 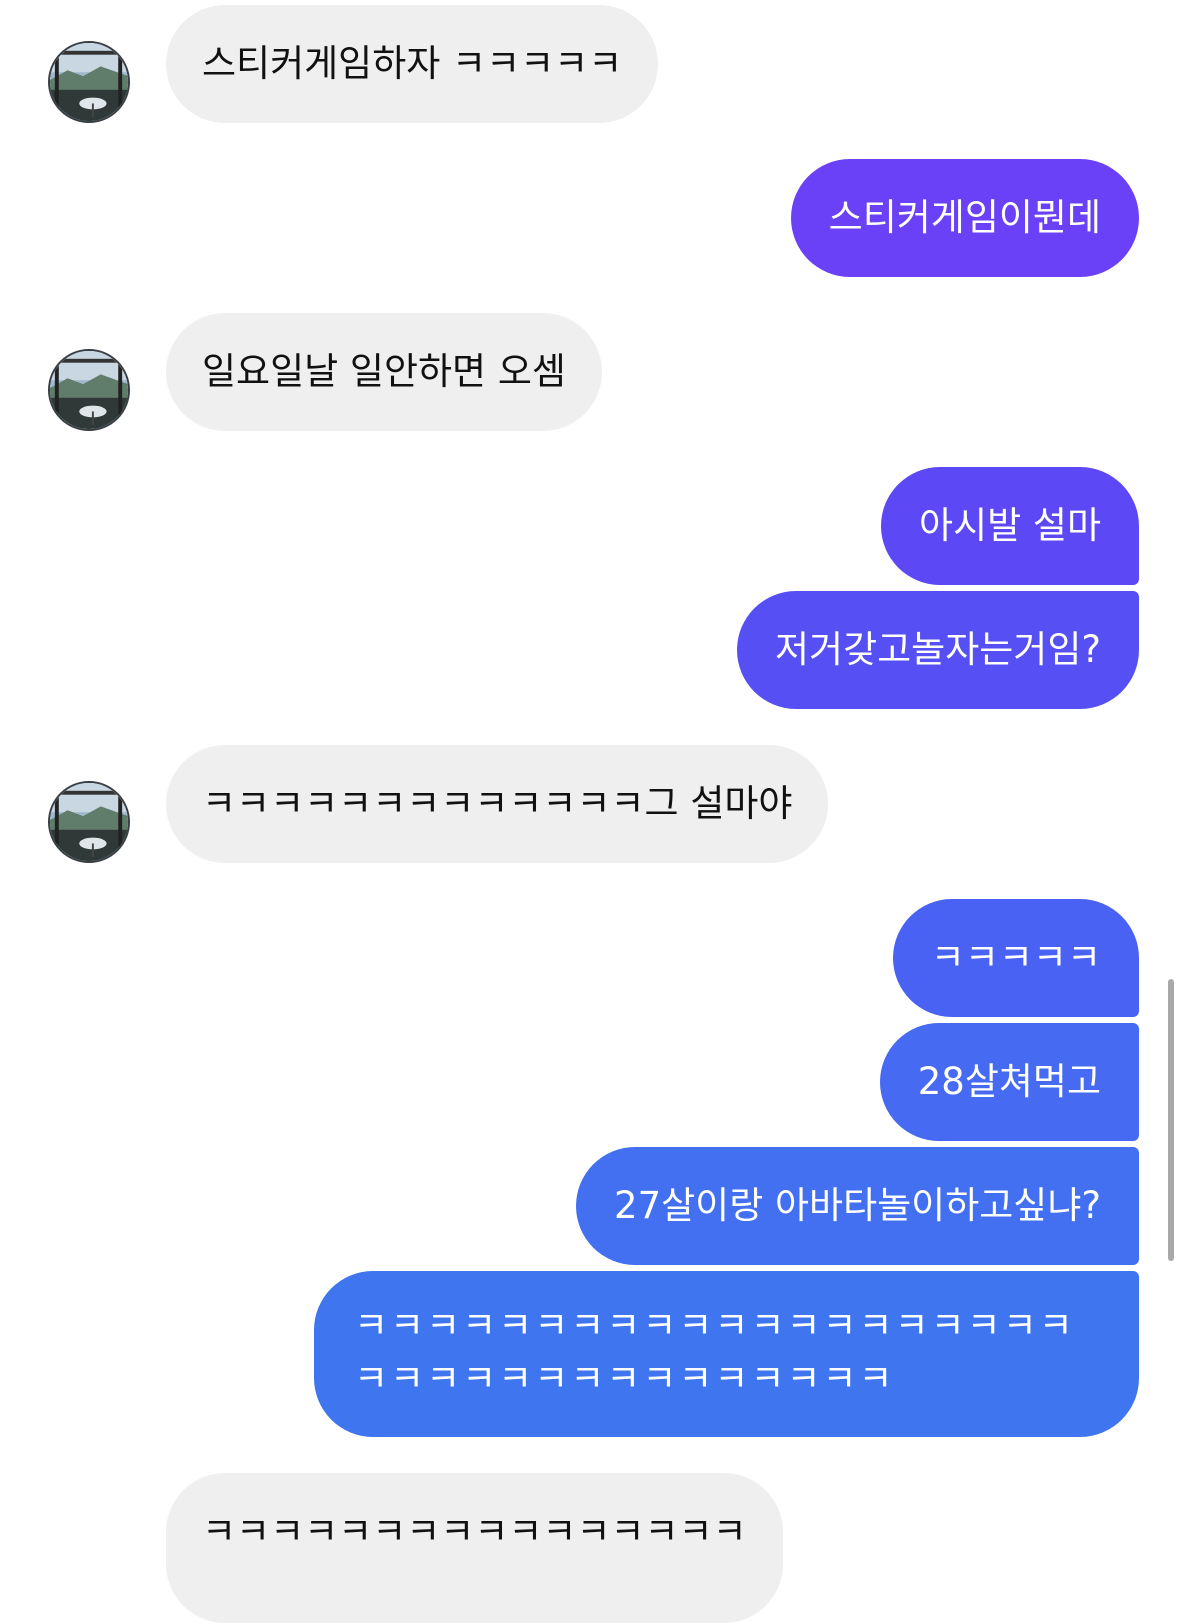 What do you see at coordinates (384, 372) in the screenshot?
I see `incoming-message: 일요일날 일안하면 오셈` at bounding box center [384, 372].